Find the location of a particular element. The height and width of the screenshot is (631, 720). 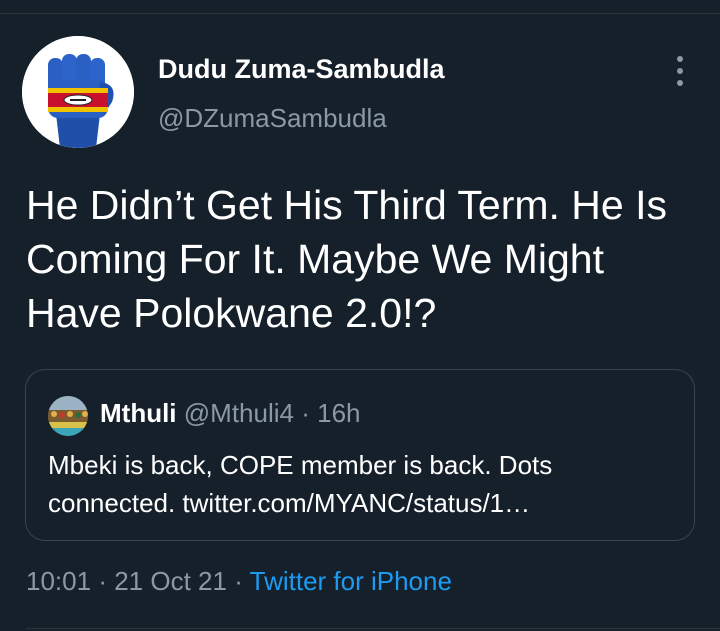

vertical-ellipsis-icon is located at coordinates (680, 71).